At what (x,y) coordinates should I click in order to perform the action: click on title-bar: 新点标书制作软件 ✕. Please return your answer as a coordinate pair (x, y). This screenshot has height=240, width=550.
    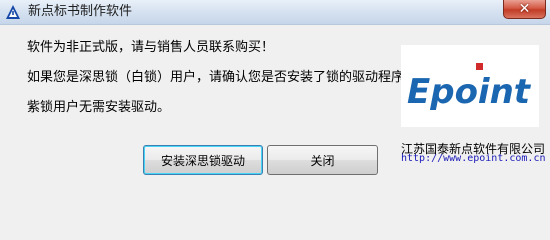
    Looking at the image, I should click on (275, 12).